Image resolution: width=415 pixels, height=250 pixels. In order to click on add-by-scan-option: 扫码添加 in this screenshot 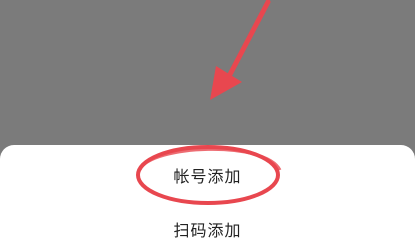, I will do `click(207, 231)`.